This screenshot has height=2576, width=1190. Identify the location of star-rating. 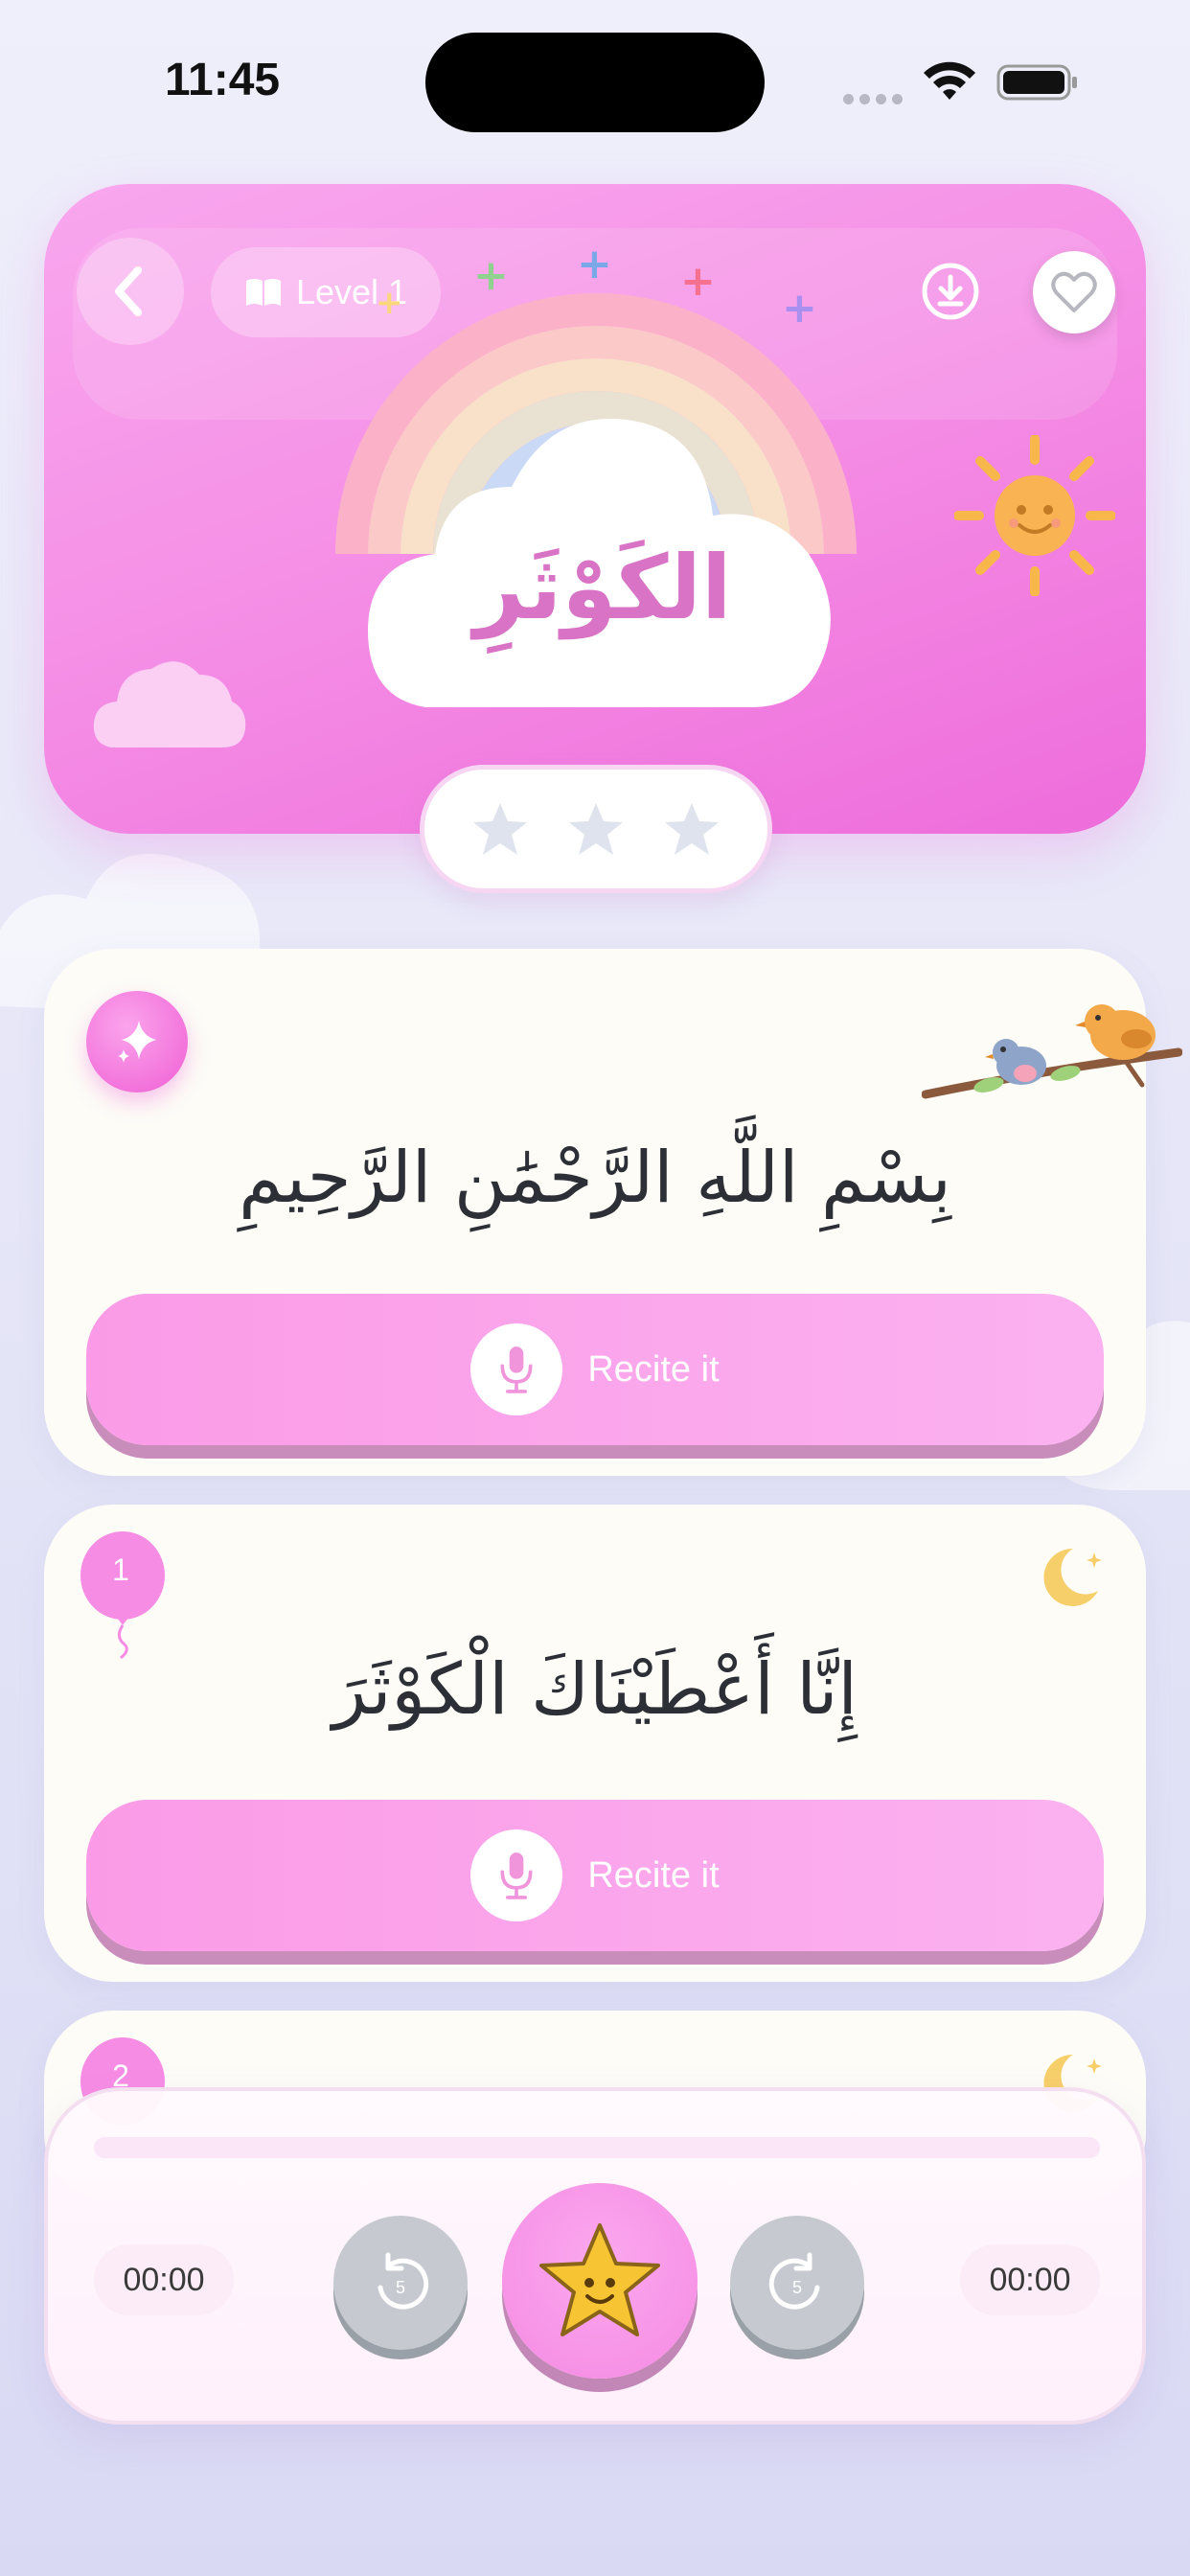
(596, 829).